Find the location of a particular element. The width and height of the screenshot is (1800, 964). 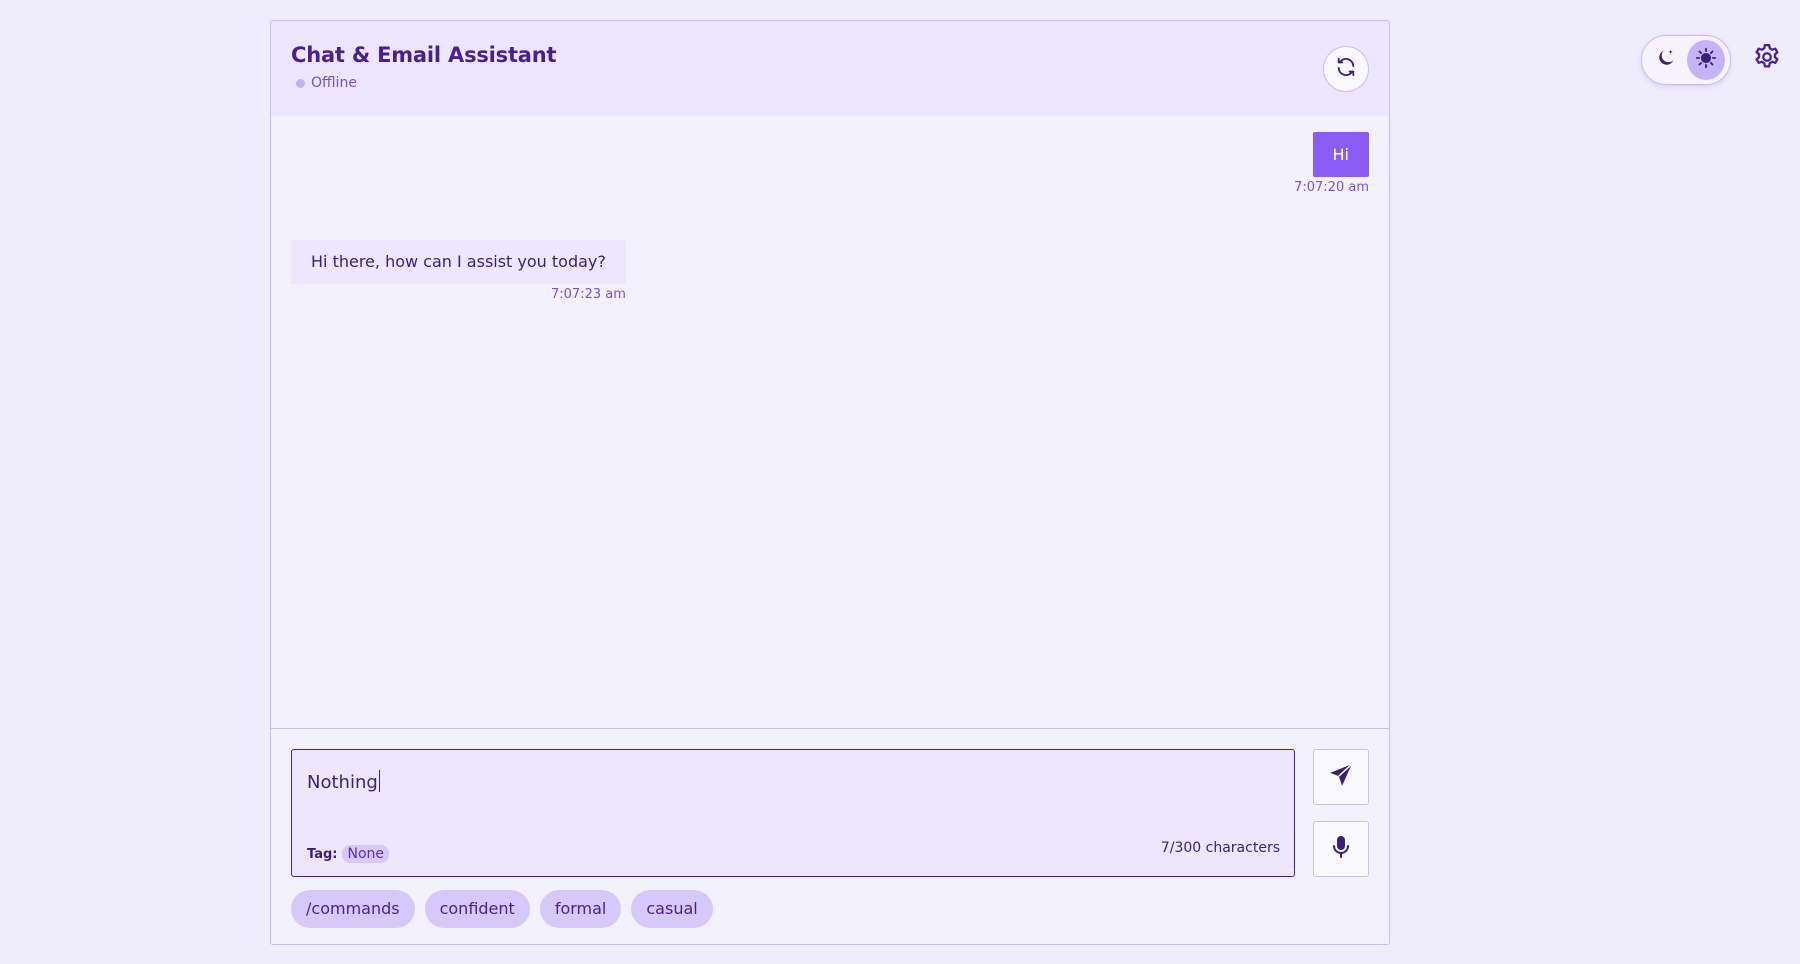

quick-action-formal: formal is located at coordinates (580, 909).